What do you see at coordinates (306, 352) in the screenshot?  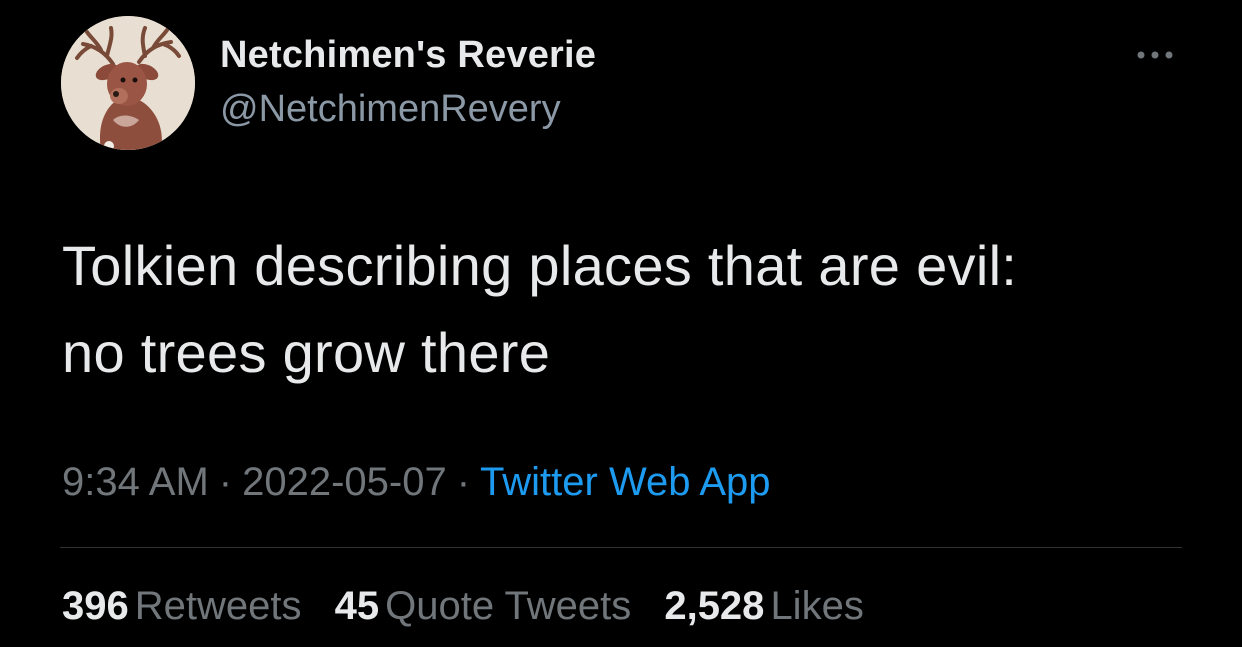 I see `tweet-text-line: no trees grow there` at bounding box center [306, 352].